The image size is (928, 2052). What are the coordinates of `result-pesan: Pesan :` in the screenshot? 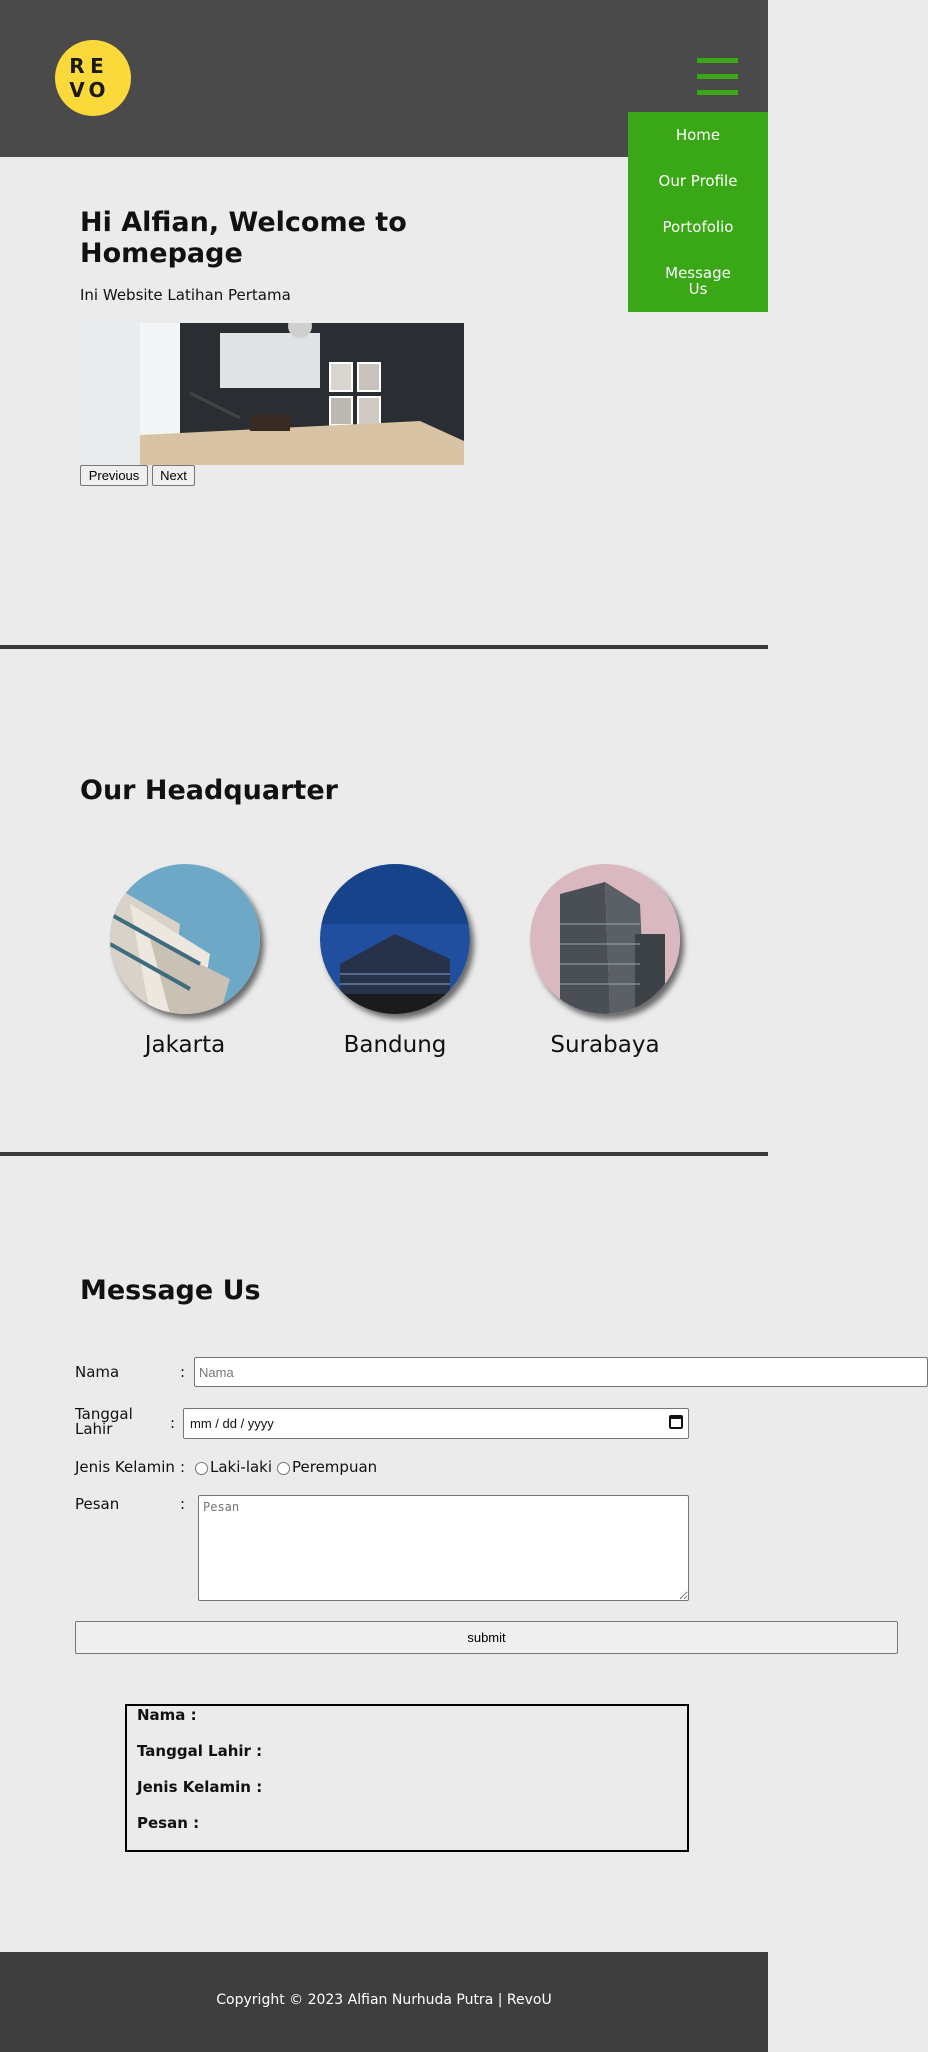 It's located at (168, 1823).